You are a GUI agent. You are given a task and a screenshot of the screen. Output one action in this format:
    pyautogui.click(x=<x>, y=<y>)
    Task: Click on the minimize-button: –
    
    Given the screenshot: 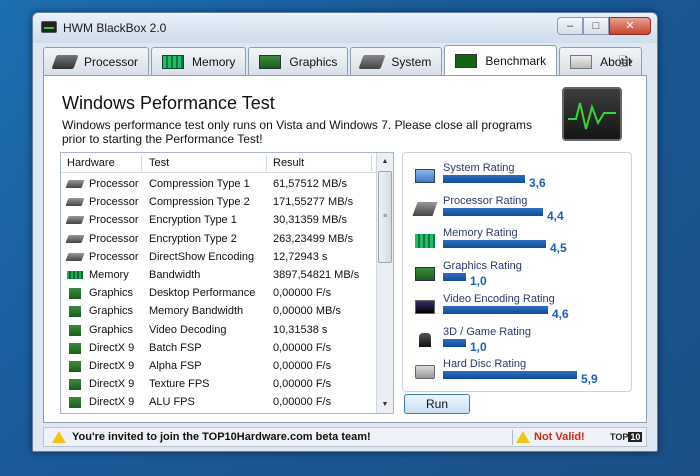 What is the action you would take?
    pyautogui.click(x=570, y=26)
    